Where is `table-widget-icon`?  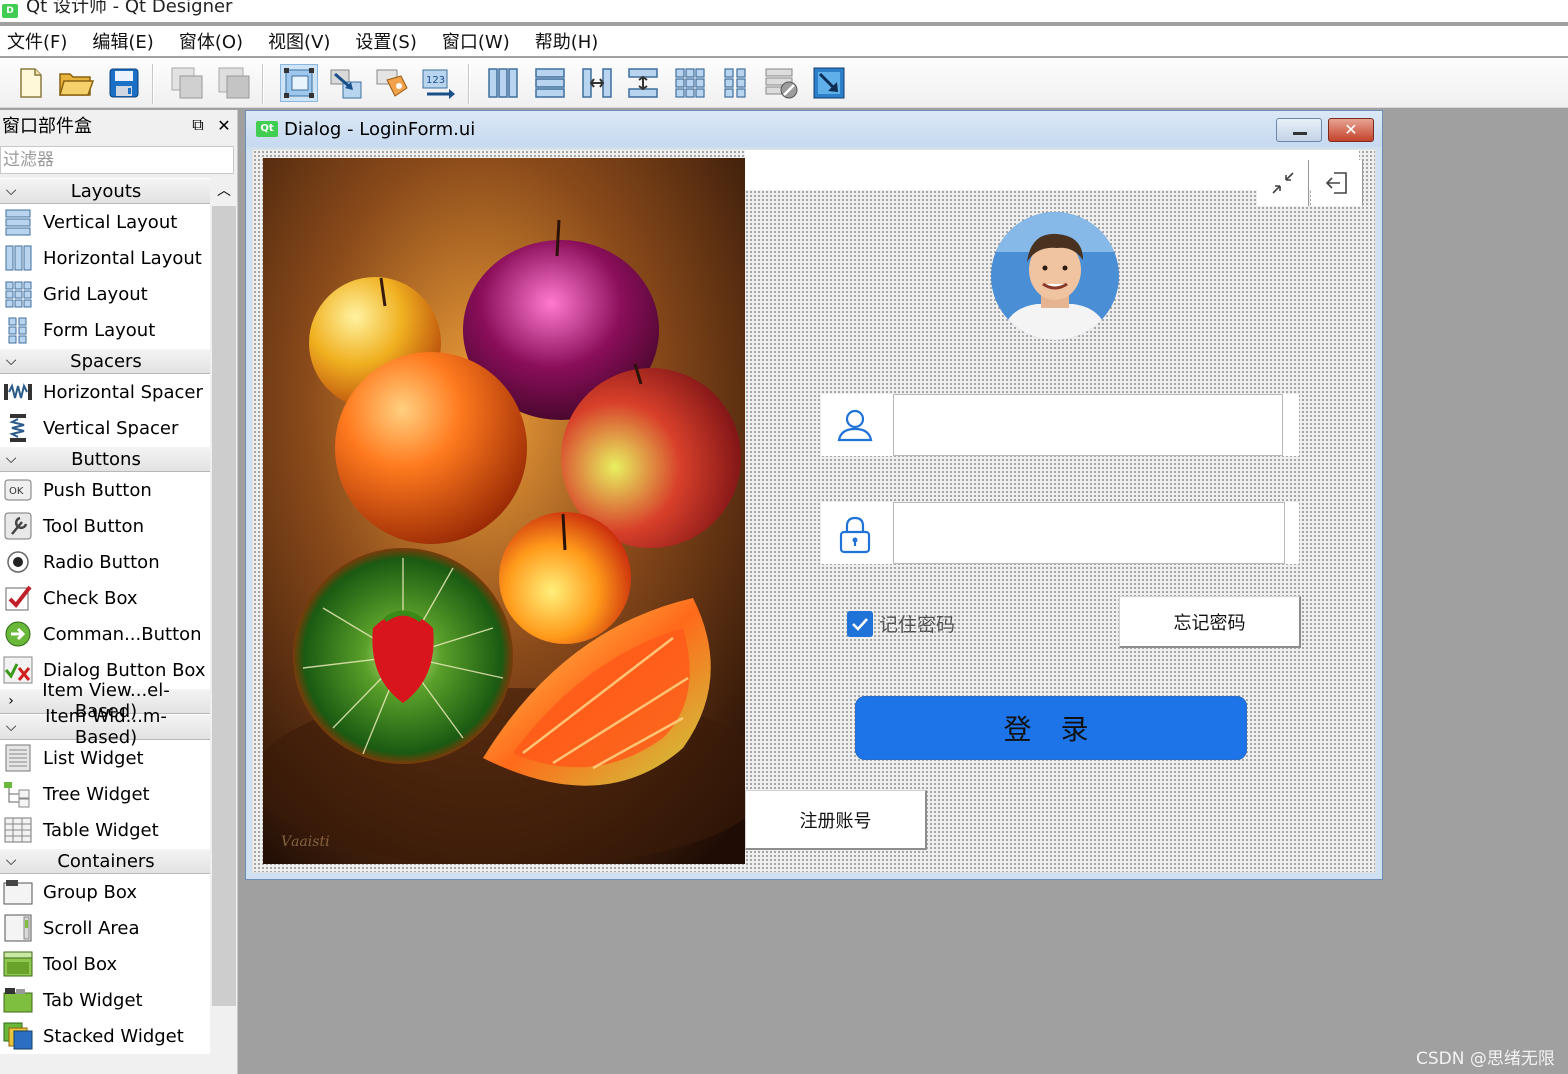
table-widget-icon is located at coordinates (18, 830).